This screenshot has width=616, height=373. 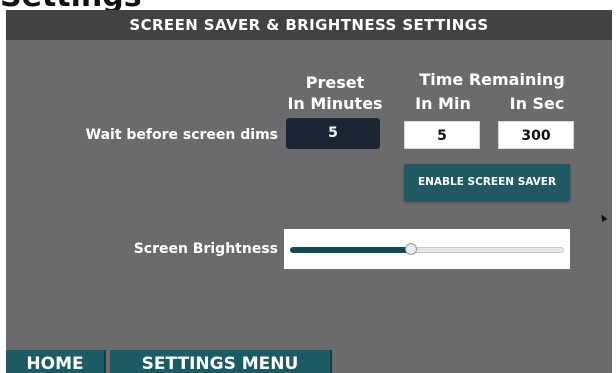 What do you see at coordinates (350, 250) in the screenshot?
I see `slider-fill` at bounding box center [350, 250].